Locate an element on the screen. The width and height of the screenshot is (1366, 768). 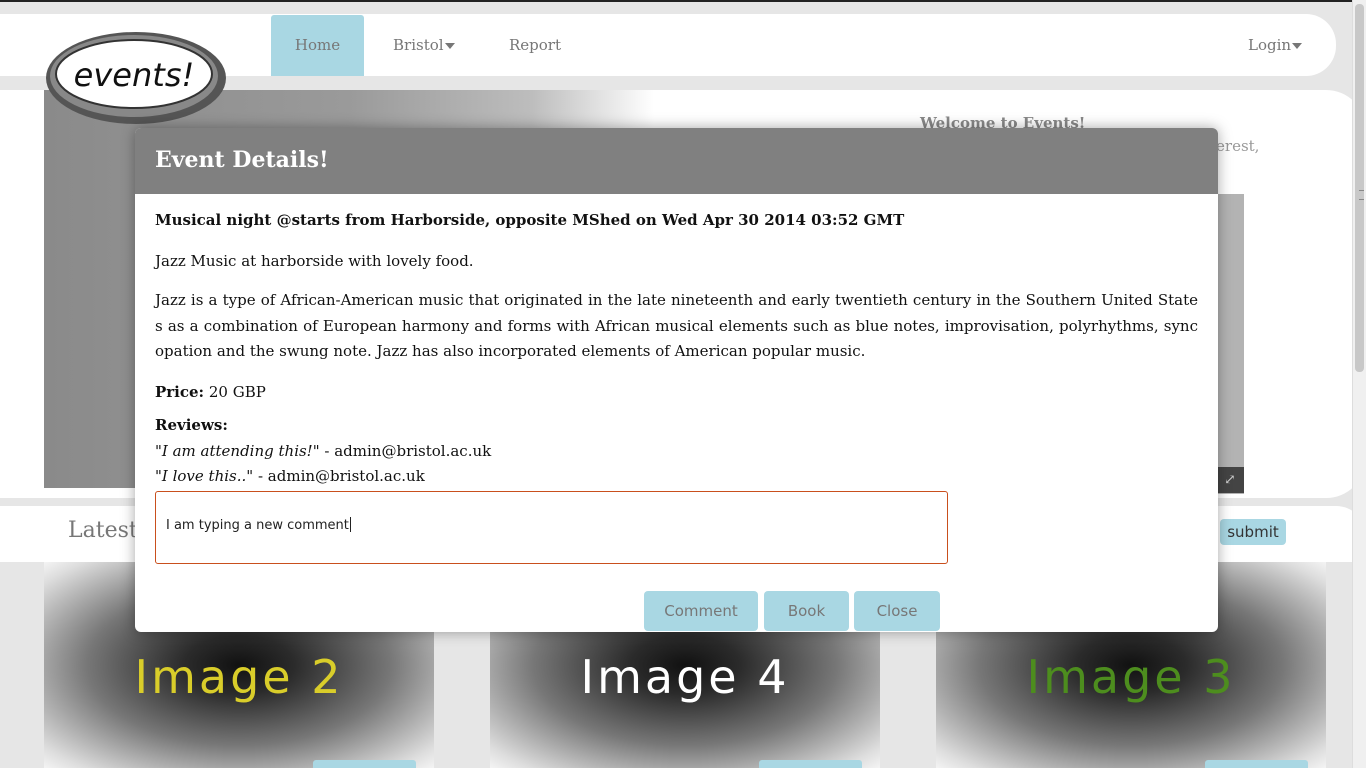
text-cursor is located at coordinates (350, 524).